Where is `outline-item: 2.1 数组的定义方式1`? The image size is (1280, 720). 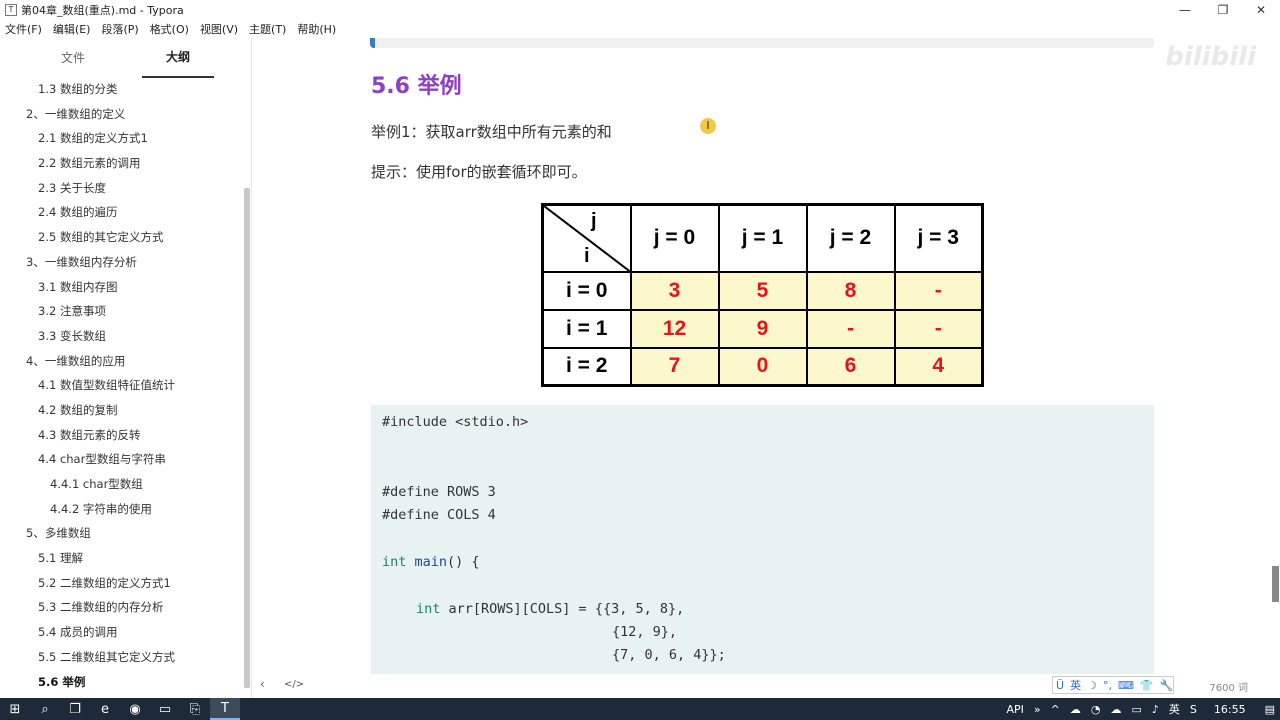 outline-item: 2.1 数组的定义方式1 is located at coordinates (122, 138).